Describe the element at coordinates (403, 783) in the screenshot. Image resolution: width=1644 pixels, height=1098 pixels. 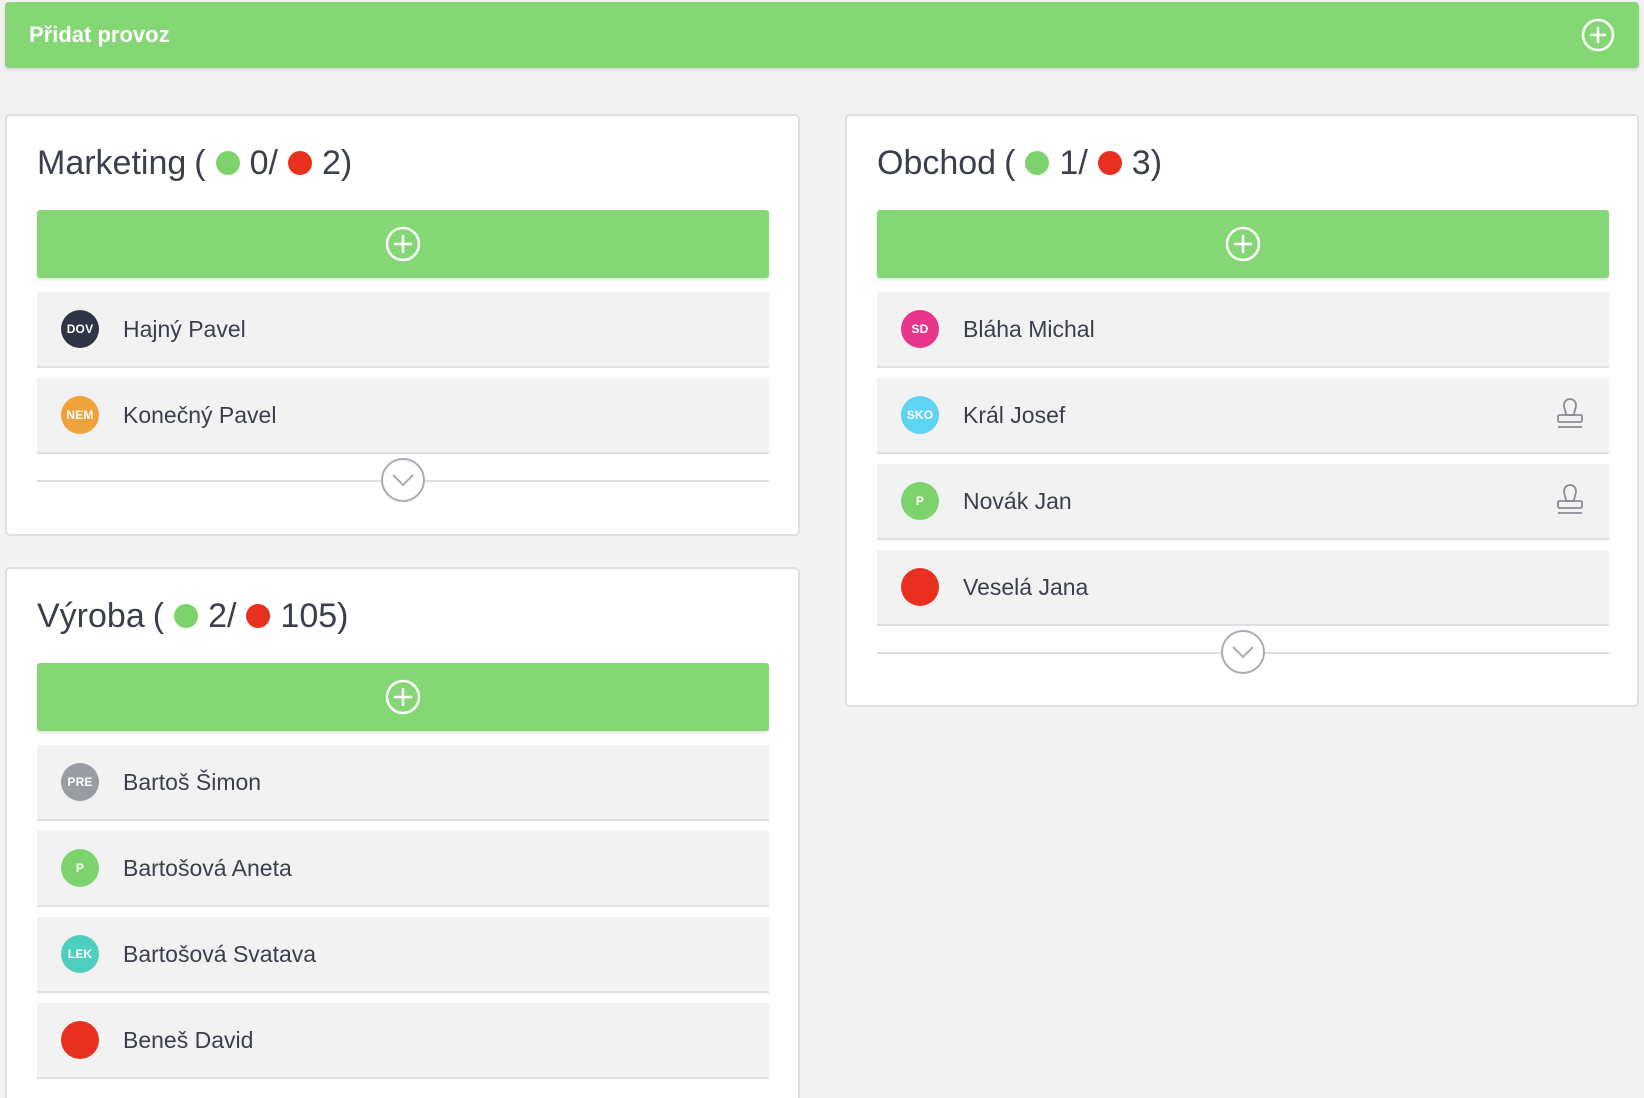
I see `employee-row: PRE Bartoš Šimon` at that location.